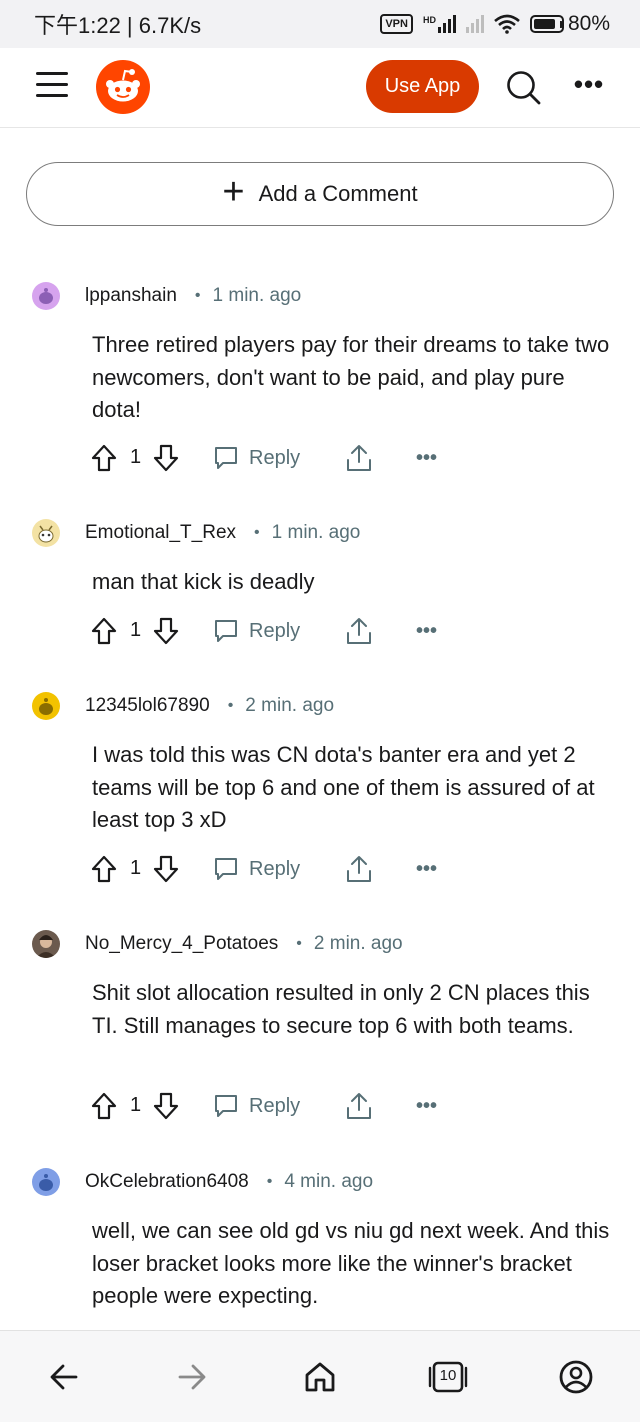 This screenshot has width=640, height=1422. I want to click on wifi-icon, so click(507, 24).